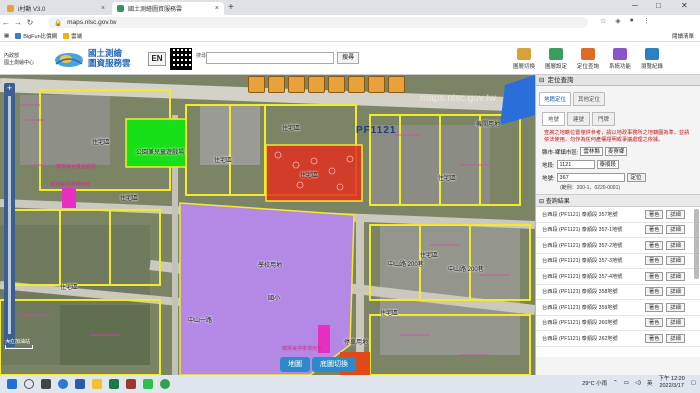  What do you see at coordinates (592, 291) in the screenshot?
I see `result-text: 台西段 (PF1121) 泰順段 358地號` at bounding box center [592, 291].